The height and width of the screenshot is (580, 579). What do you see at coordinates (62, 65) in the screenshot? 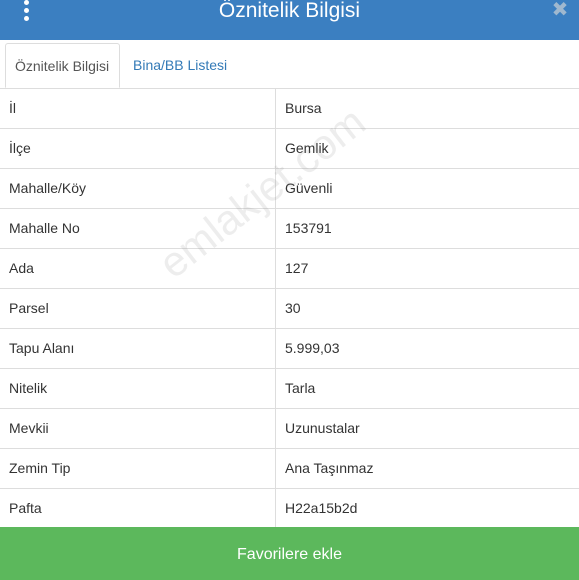
I see `tab-attribute-info: Öznitelik Bilgisi` at bounding box center [62, 65].